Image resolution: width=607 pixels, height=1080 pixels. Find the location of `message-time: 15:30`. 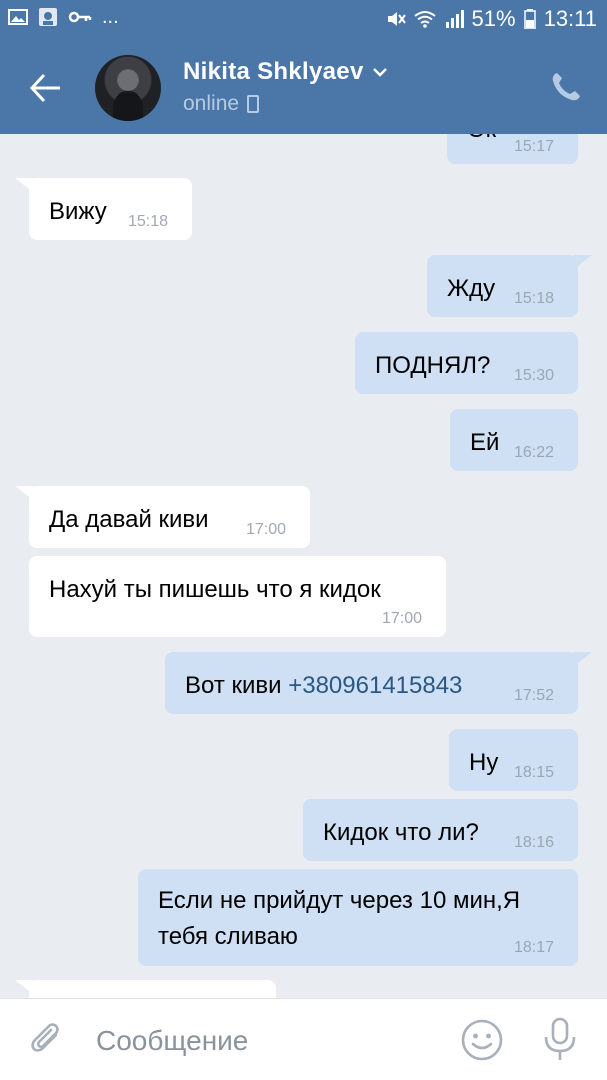

message-time: 15:30 is located at coordinates (534, 375).